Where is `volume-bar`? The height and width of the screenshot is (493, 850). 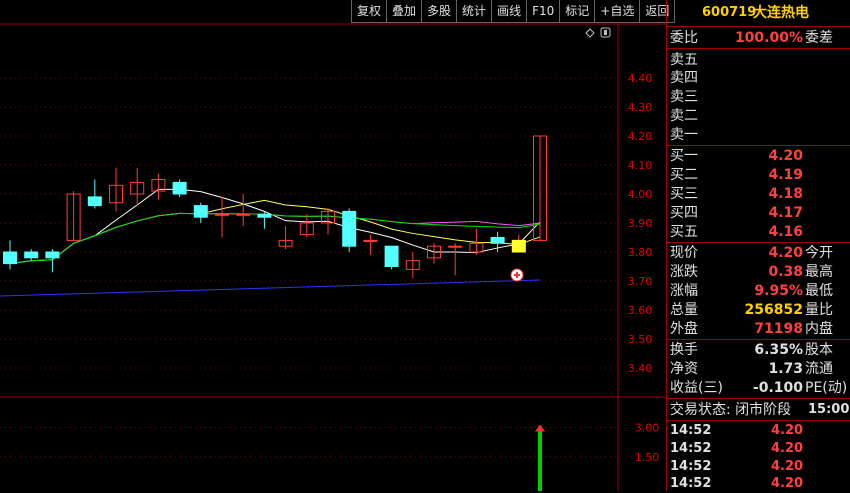
volume-bar is located at coordinates (540, 459).